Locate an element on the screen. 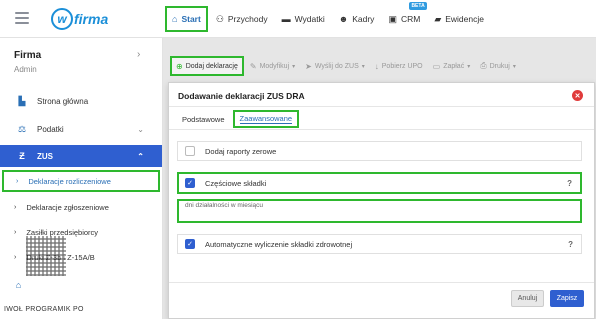  money-icon: ▭ is located at coordinates (436, 66).